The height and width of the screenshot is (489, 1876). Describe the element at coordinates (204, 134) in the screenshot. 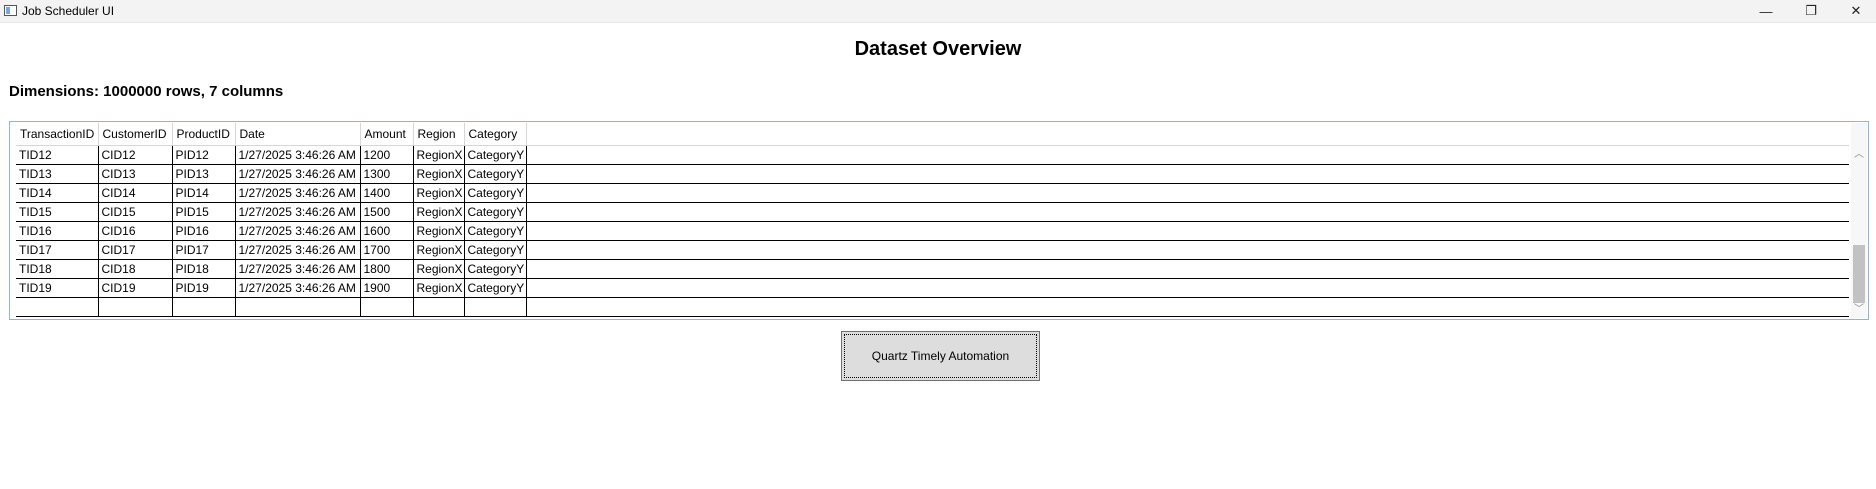

I see `column-header: ProductID` at that location.